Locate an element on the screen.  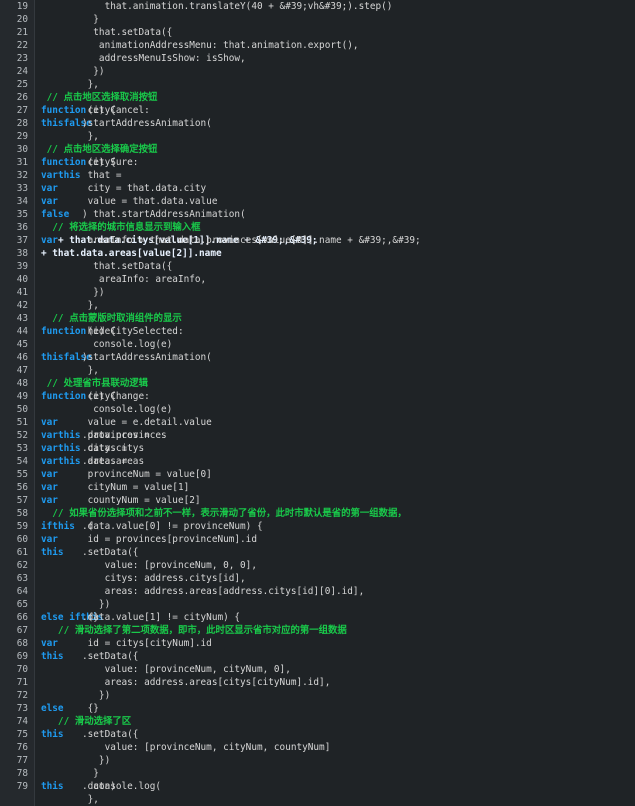
comment-token: // 点击地区选择确定按钮 is located at coordinates (99, 149).